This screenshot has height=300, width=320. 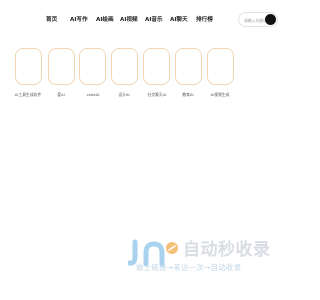 I want to click on top-navigation: 首页 AI写作 AI绘画 AI视频 AI音乐 AI聊天 排行榜, so click(x=150, y=21).